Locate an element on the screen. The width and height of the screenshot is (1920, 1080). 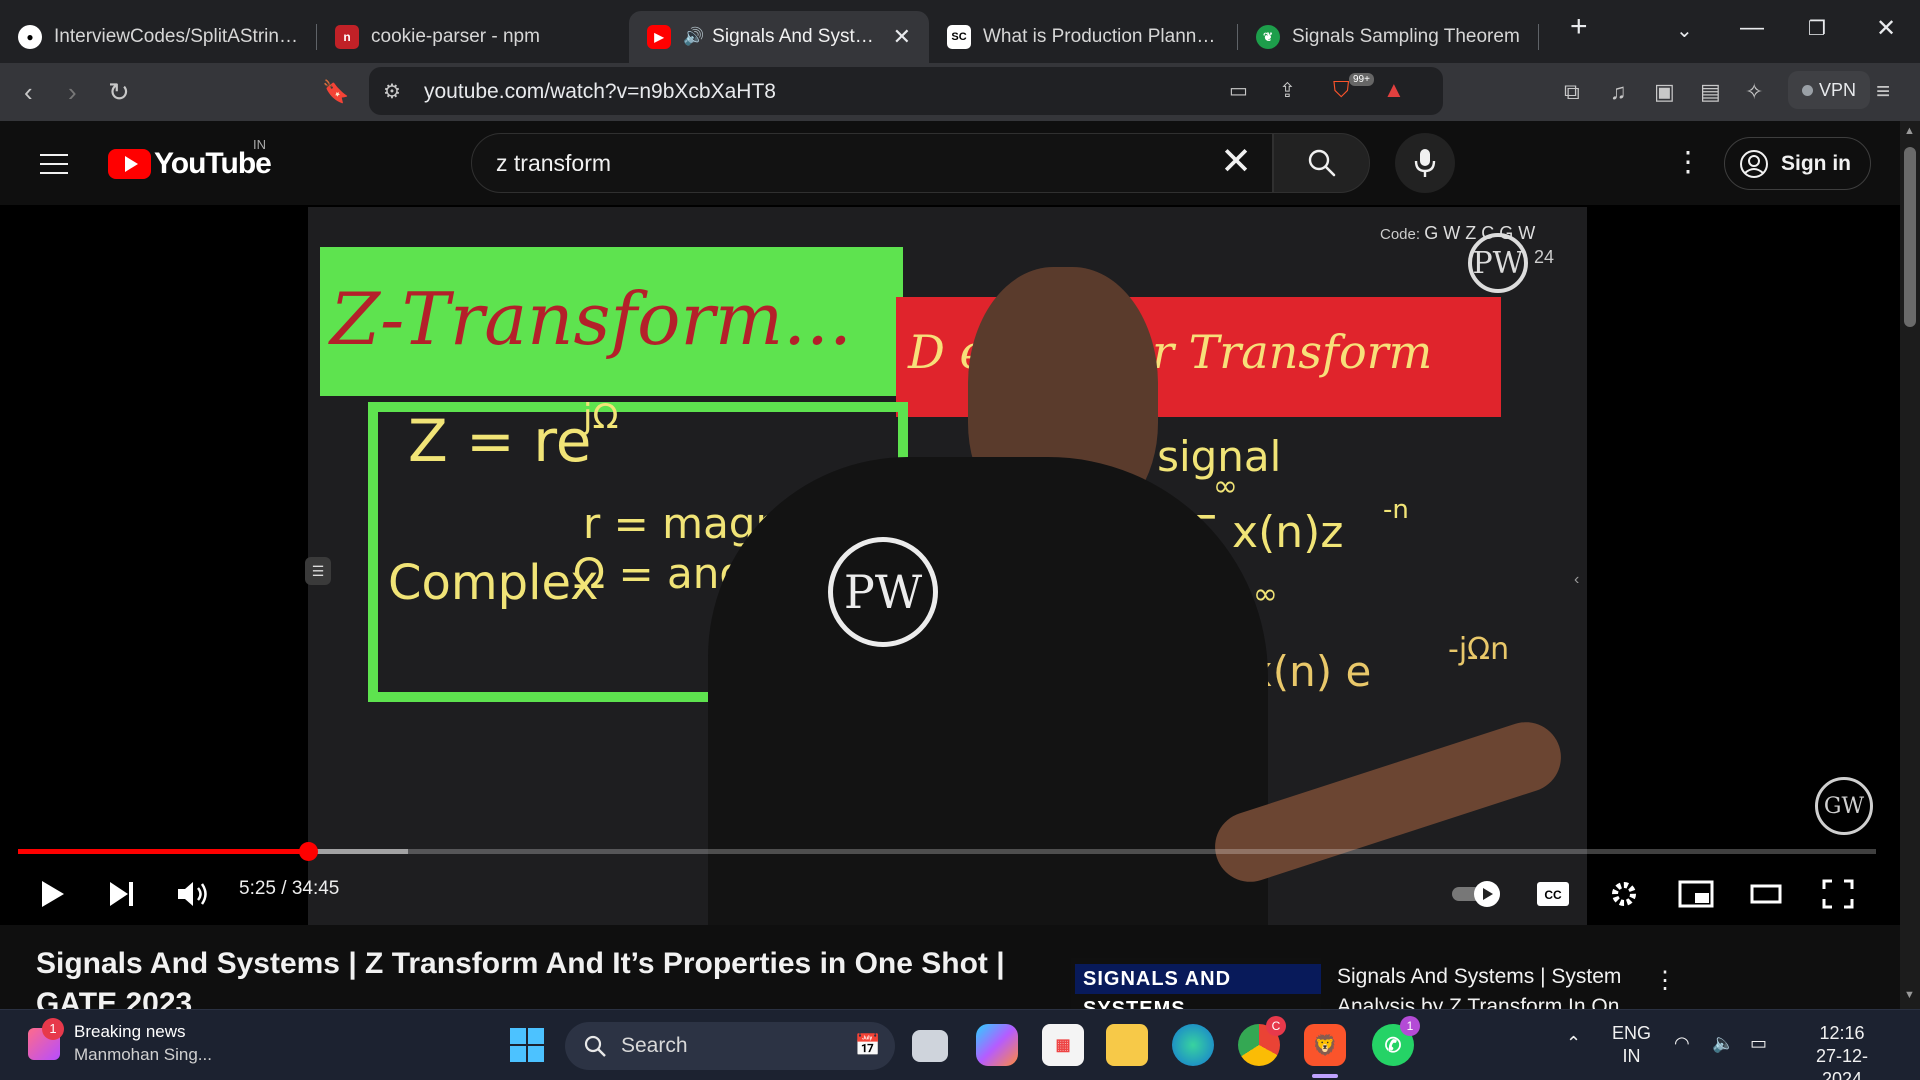
chevron-left-icon: ‹ is located at coordinates (1576, 580).